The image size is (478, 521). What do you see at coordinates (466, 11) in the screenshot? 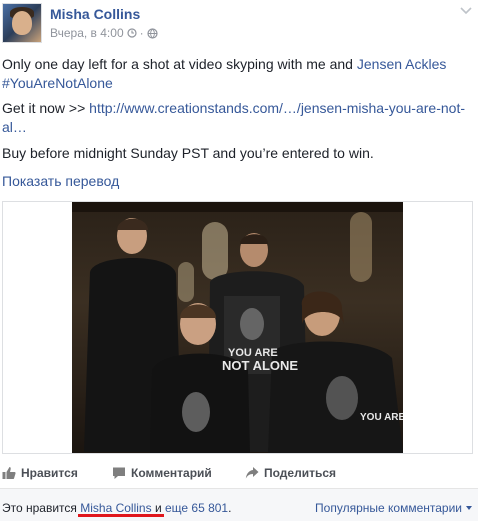
I see `chevron-down-icon` at bounding box center [466, 11].